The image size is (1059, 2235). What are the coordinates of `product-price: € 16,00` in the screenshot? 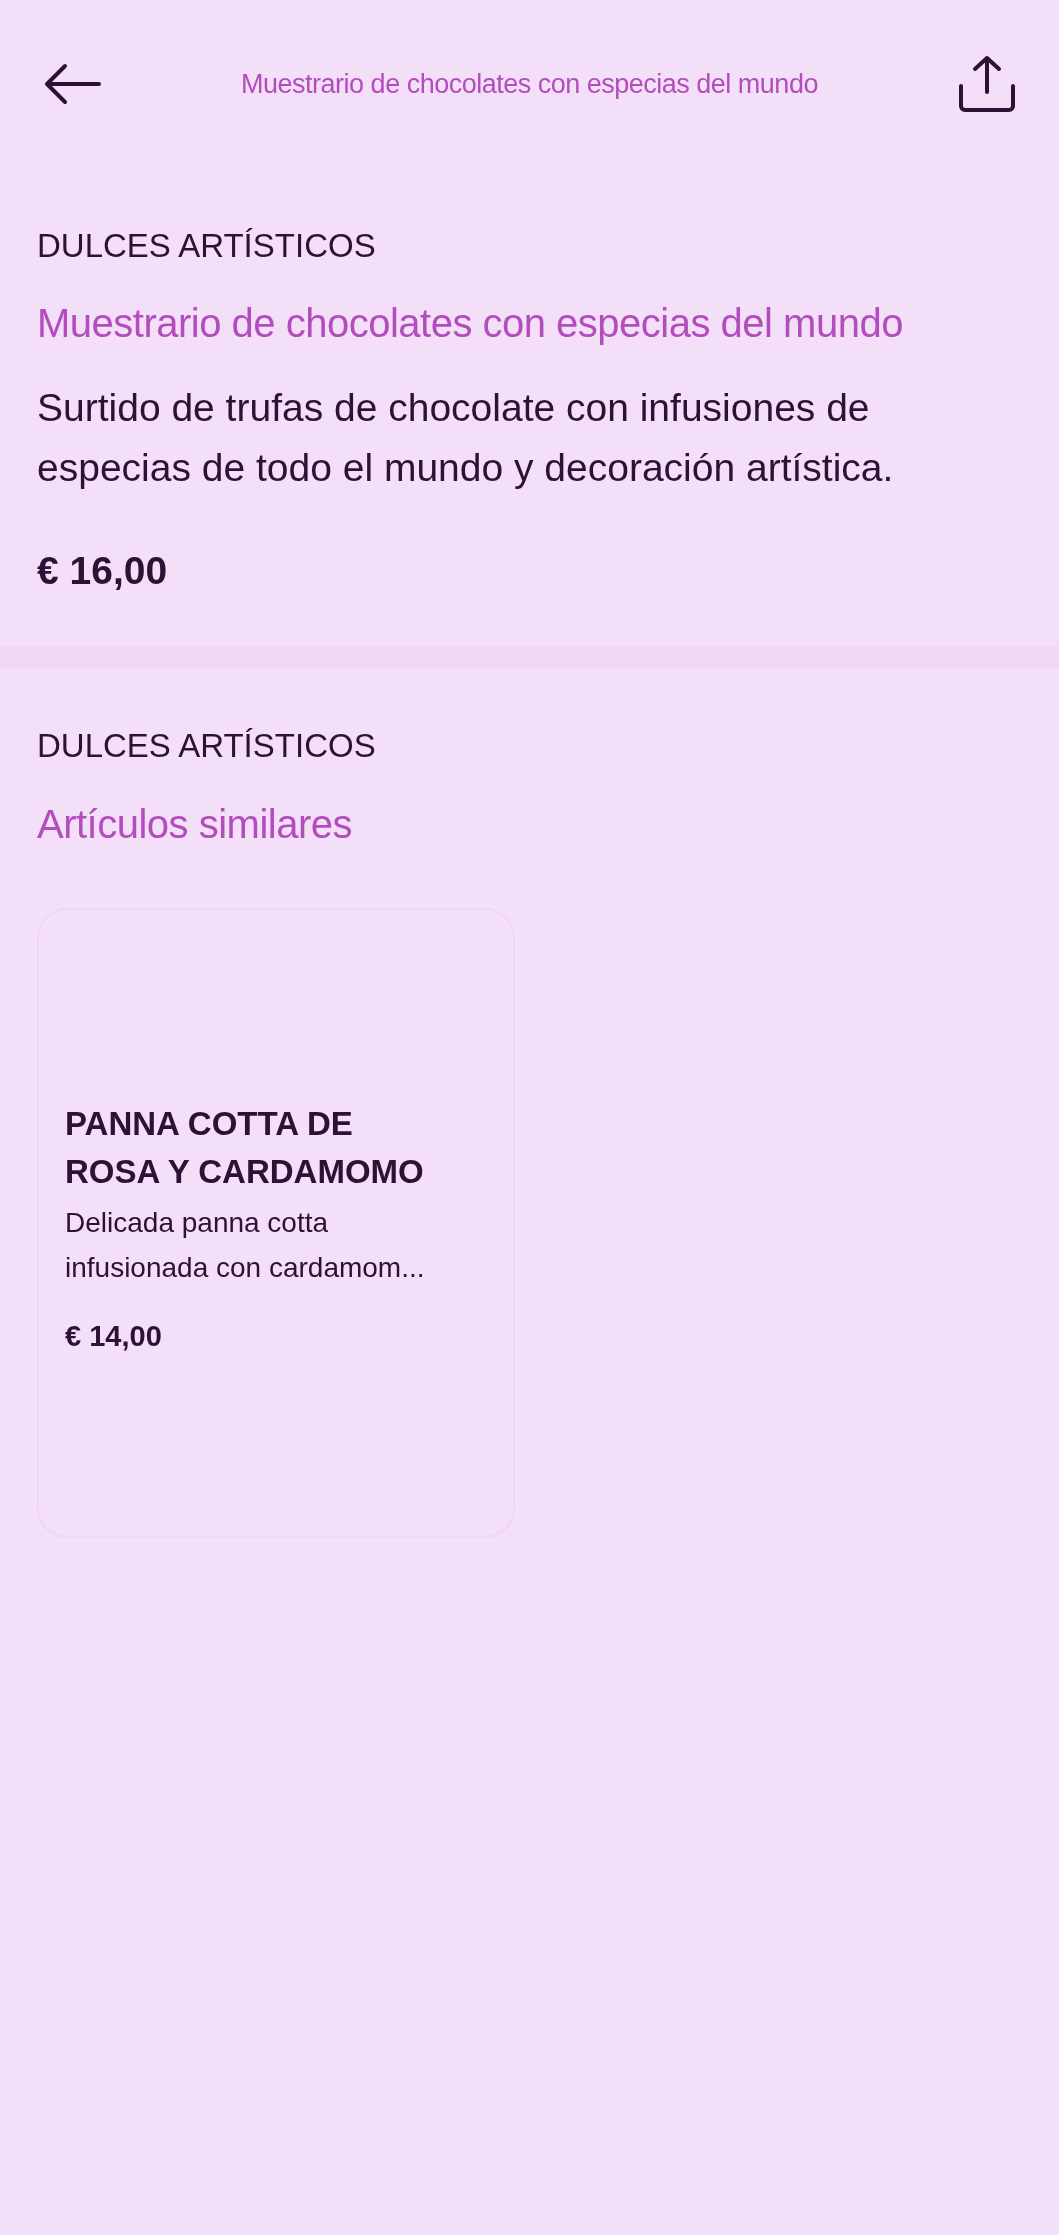 It's located at (103, 571).